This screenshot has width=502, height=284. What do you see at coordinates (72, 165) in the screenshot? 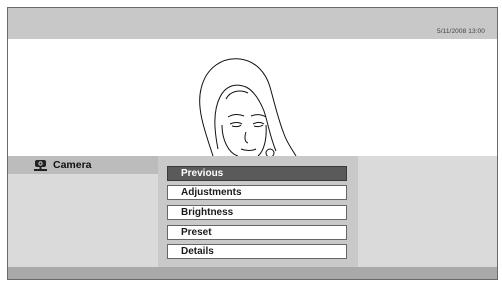
I see `camera-label-text: Camera` at bounding box center [72, 165].